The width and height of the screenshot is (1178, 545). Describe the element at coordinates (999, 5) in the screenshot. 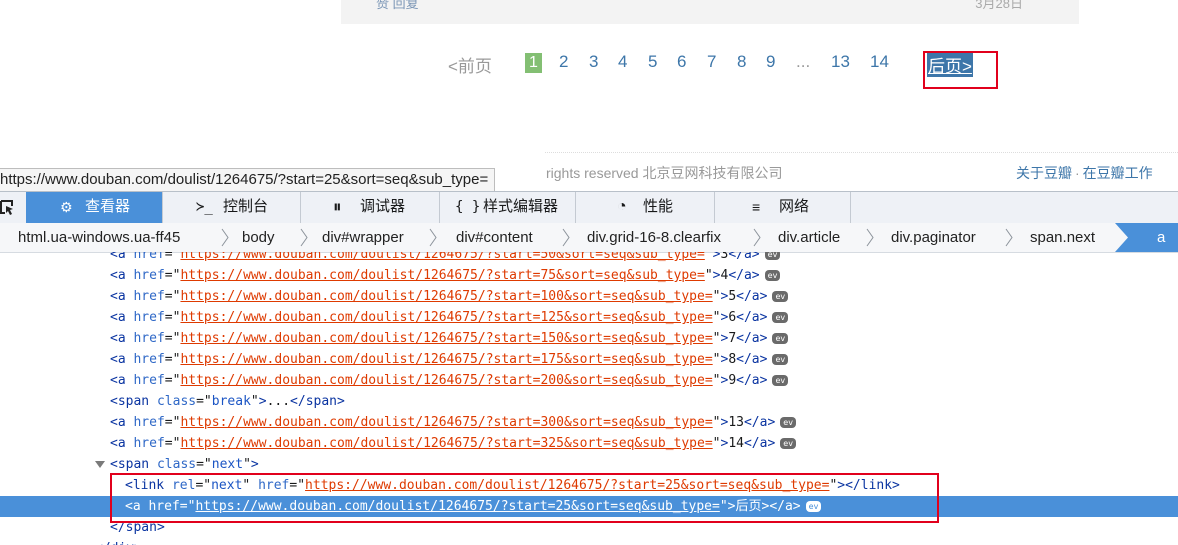

I see `comment-date: 3月28日` at that location.